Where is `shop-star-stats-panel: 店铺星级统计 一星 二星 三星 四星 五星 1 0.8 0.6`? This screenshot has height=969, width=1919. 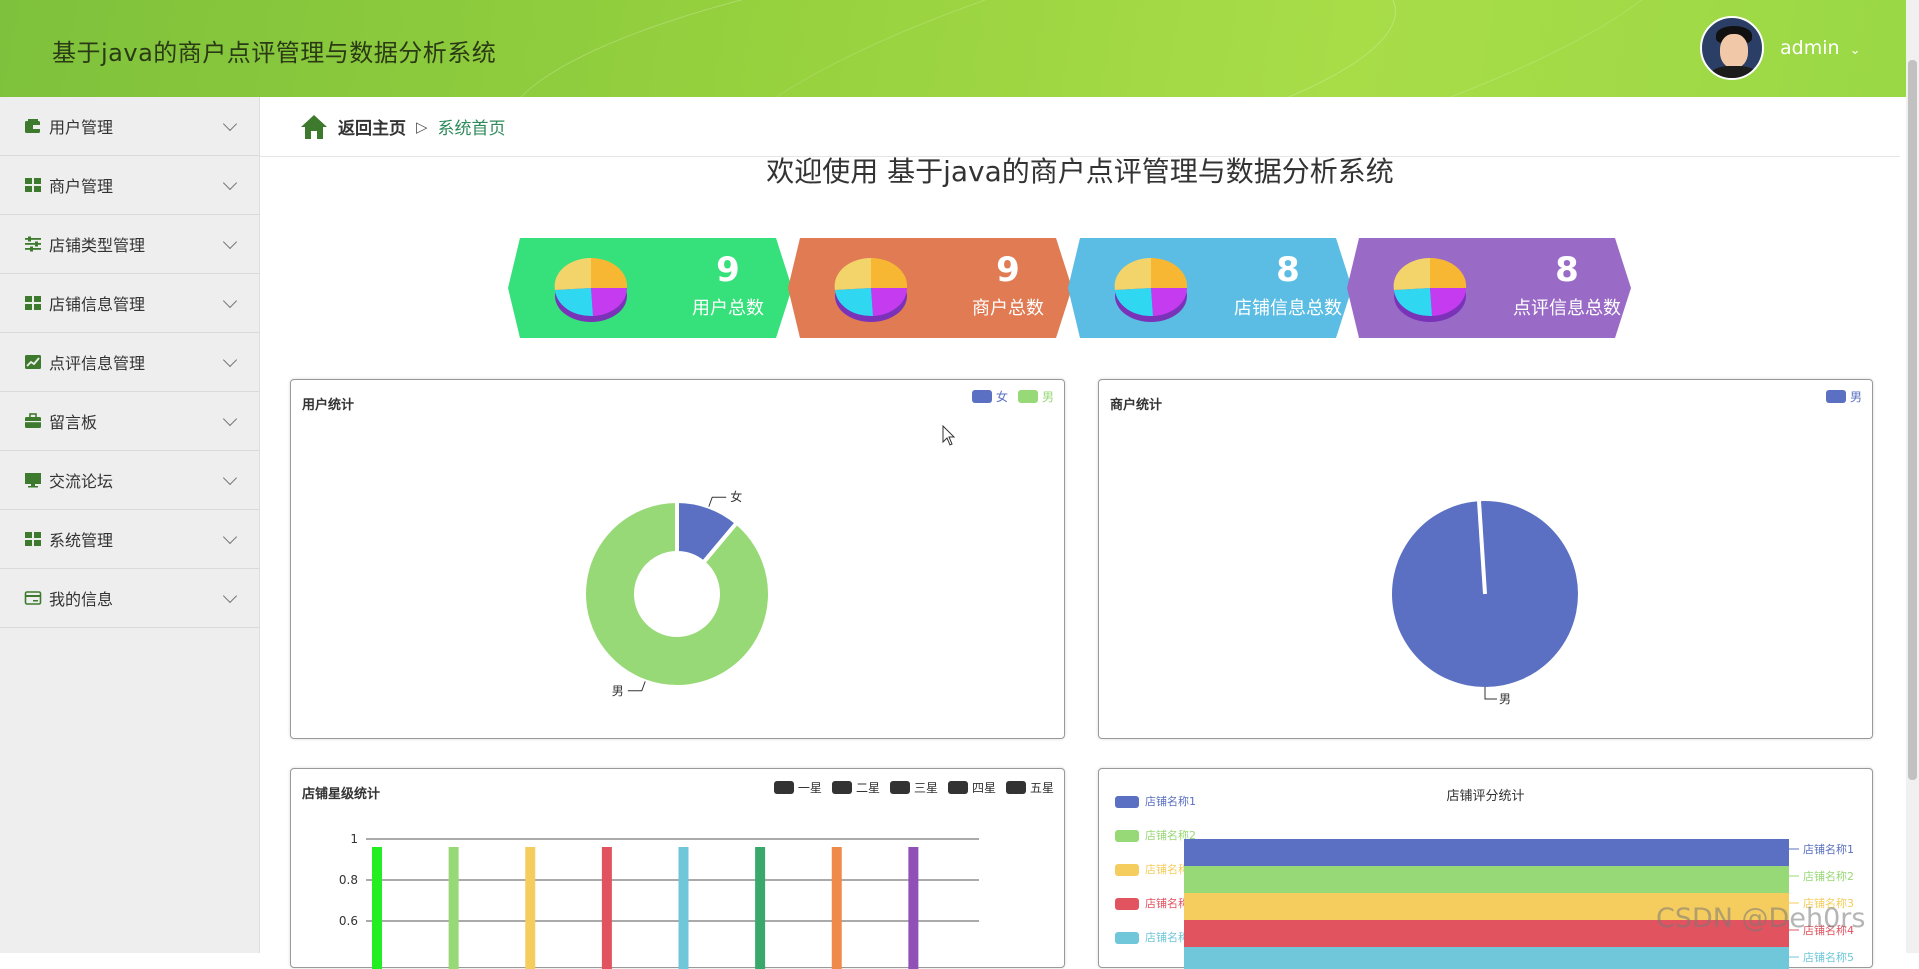
shop-star-stats-panel: 店铺星级统计 一星 二星 三星 四星 五星 1 0.8 0.6 is located at coordinates (677, 868).